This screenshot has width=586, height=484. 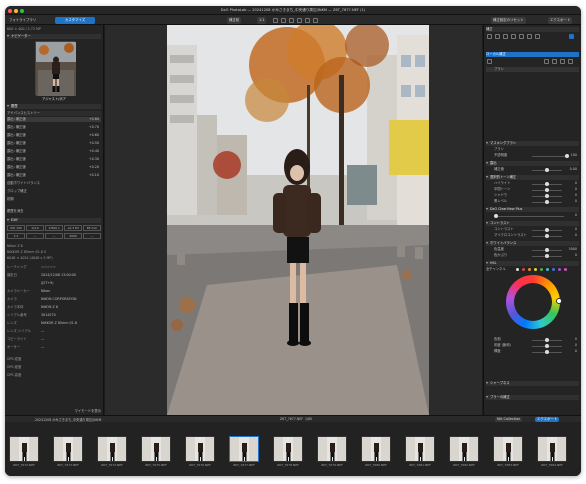 I want to click on history-item: 露出: 補正値 +0.60, so click(x=54, y=135).